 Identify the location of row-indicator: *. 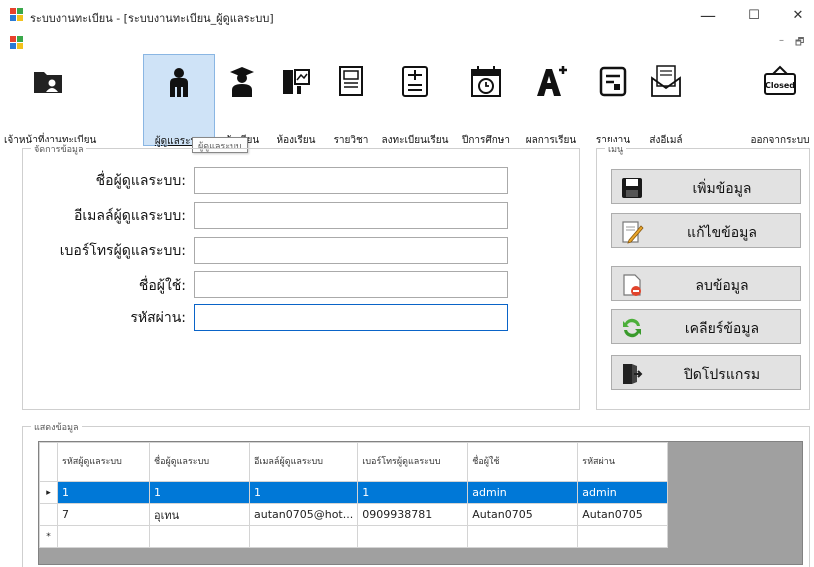
(48, 536).